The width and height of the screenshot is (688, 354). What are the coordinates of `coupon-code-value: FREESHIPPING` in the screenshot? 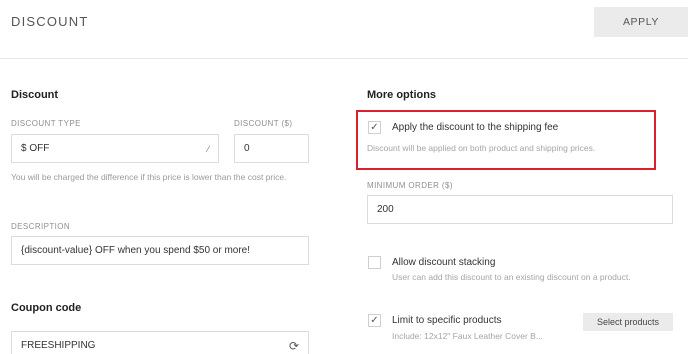 It's located at (58, 345).